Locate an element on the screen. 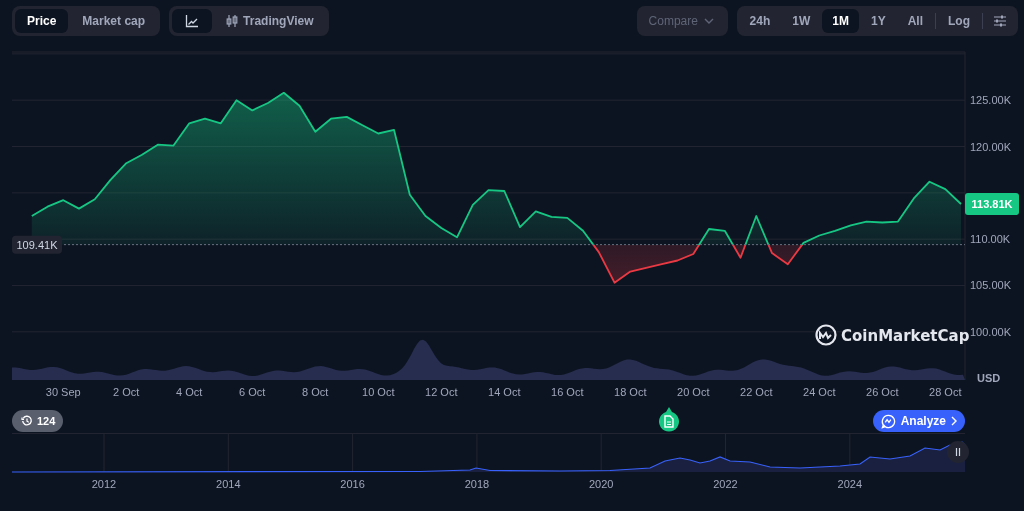  year-label: 2018 is located at coordinates (477, 484).